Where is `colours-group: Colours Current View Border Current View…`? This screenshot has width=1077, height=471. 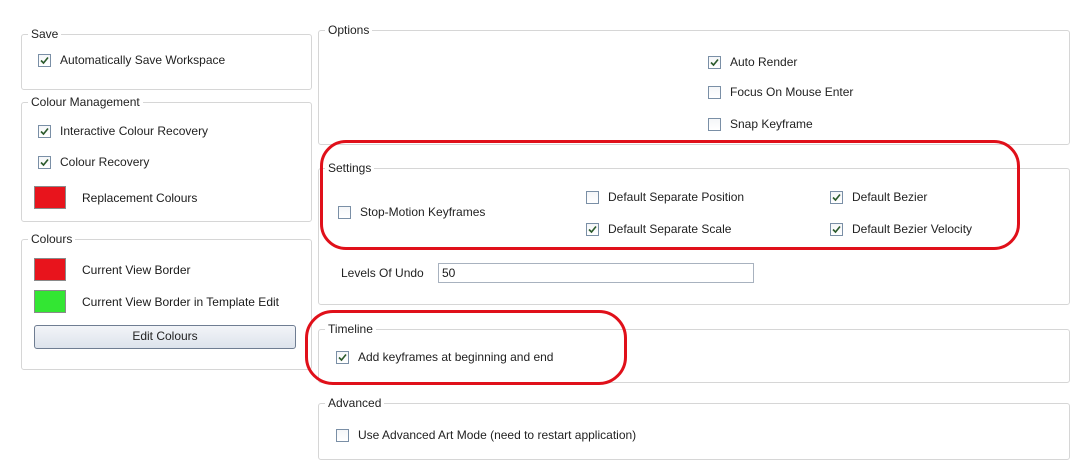 colours-group: Colours Current View Border Current View… is located at coordinates (166, 301).